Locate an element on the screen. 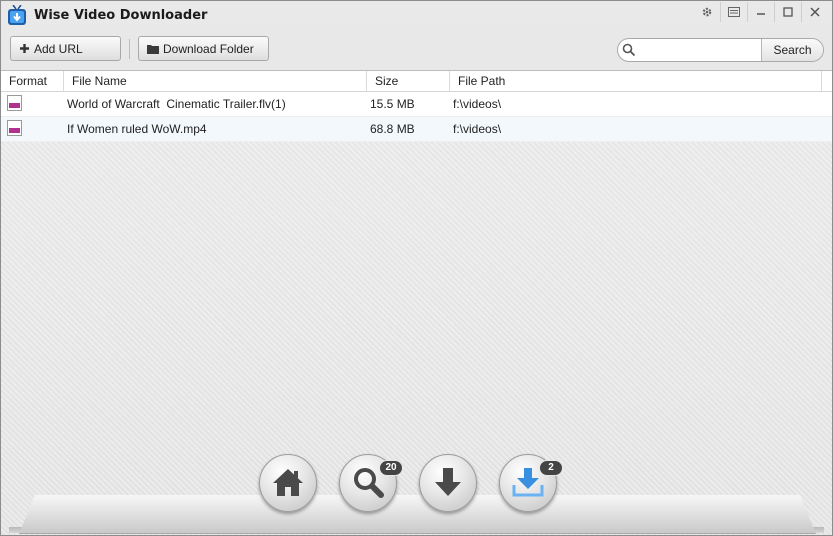 The width and height of the screenshot is (833, 536). table-header: Format File Name Size File Path is located at coordinates (416, 81).